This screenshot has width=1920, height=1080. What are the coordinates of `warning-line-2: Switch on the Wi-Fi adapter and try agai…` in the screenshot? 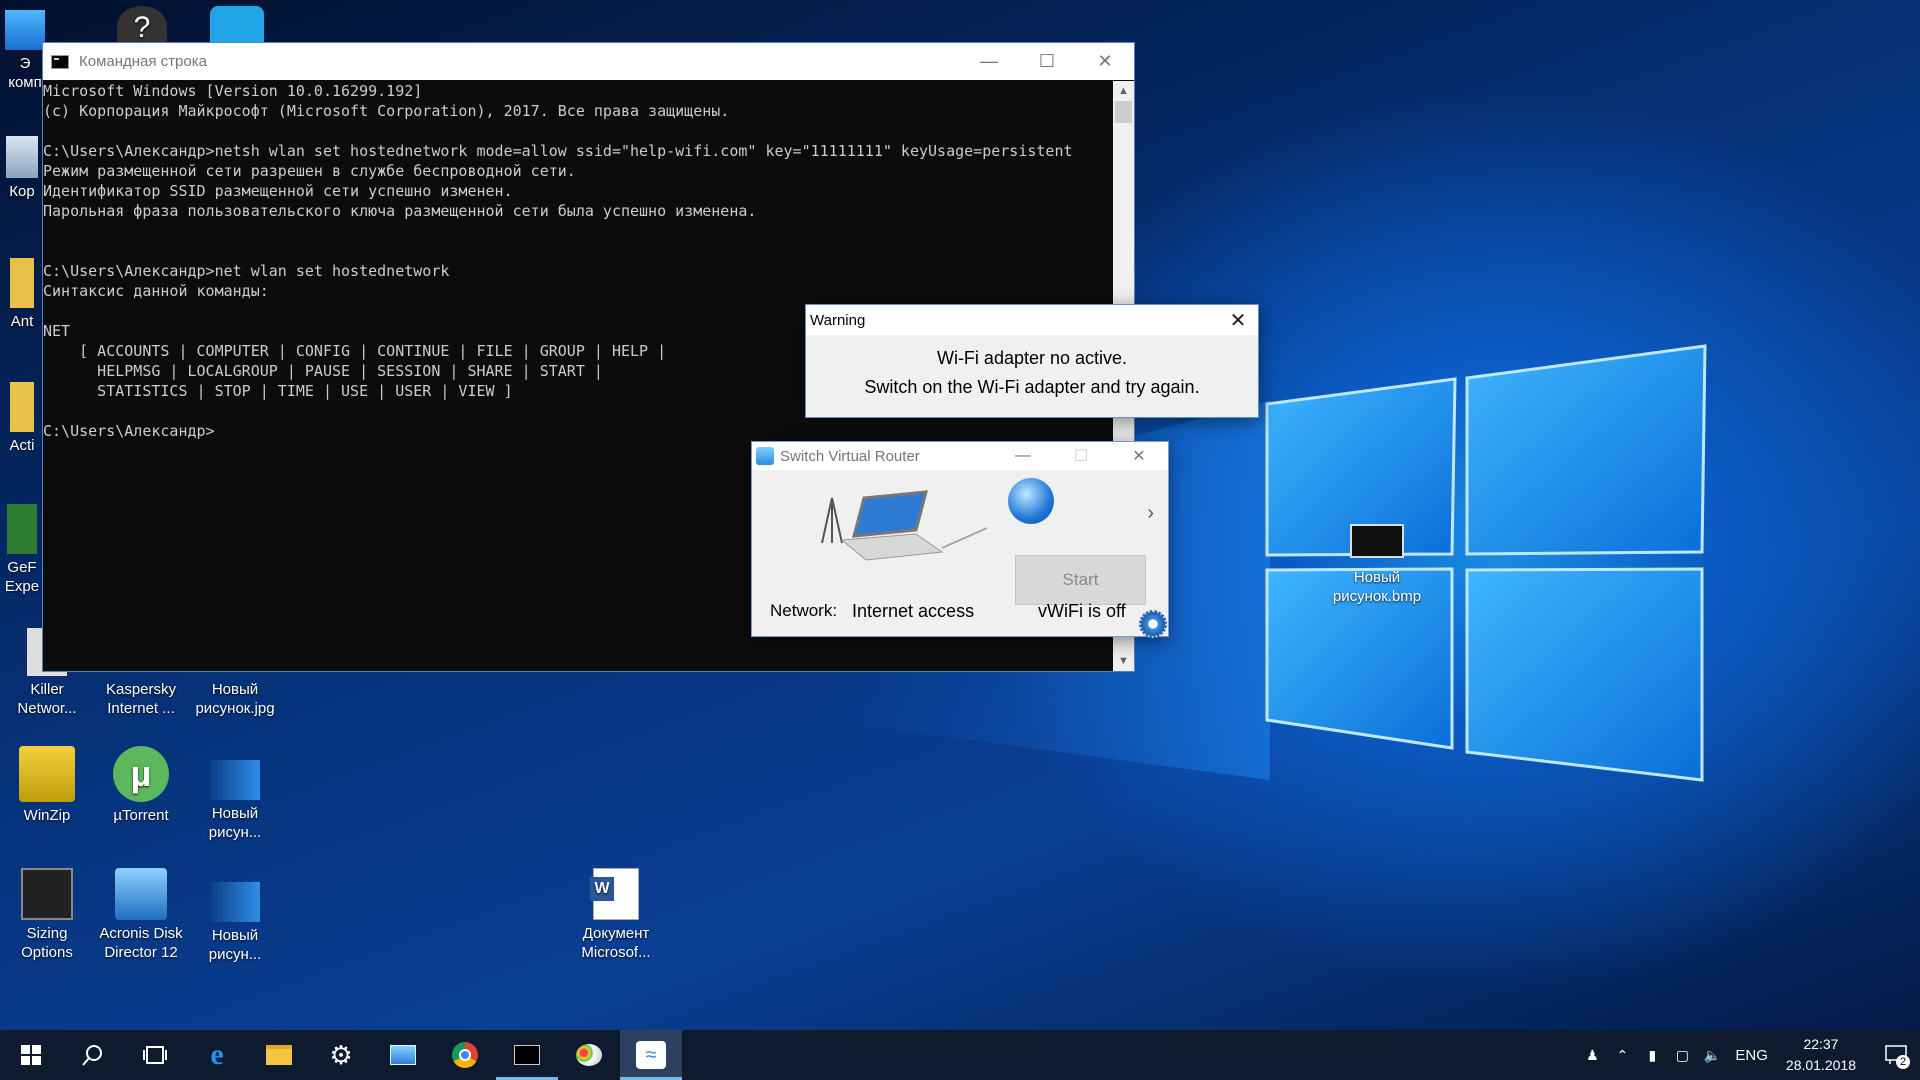 It's located at (1032, 387).